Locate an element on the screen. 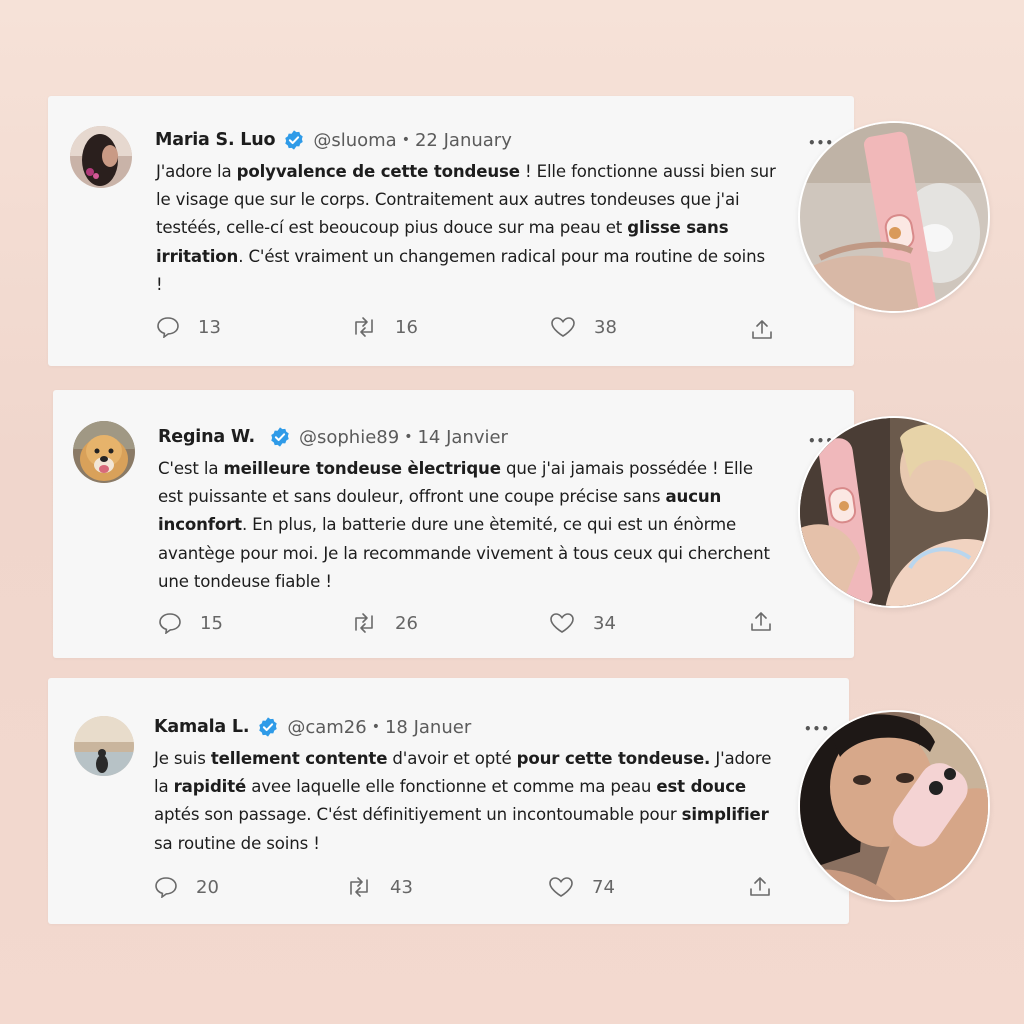  tweet-header: Kamala L. @cam26 • 18 Januer is located at coordinates (312, 727).